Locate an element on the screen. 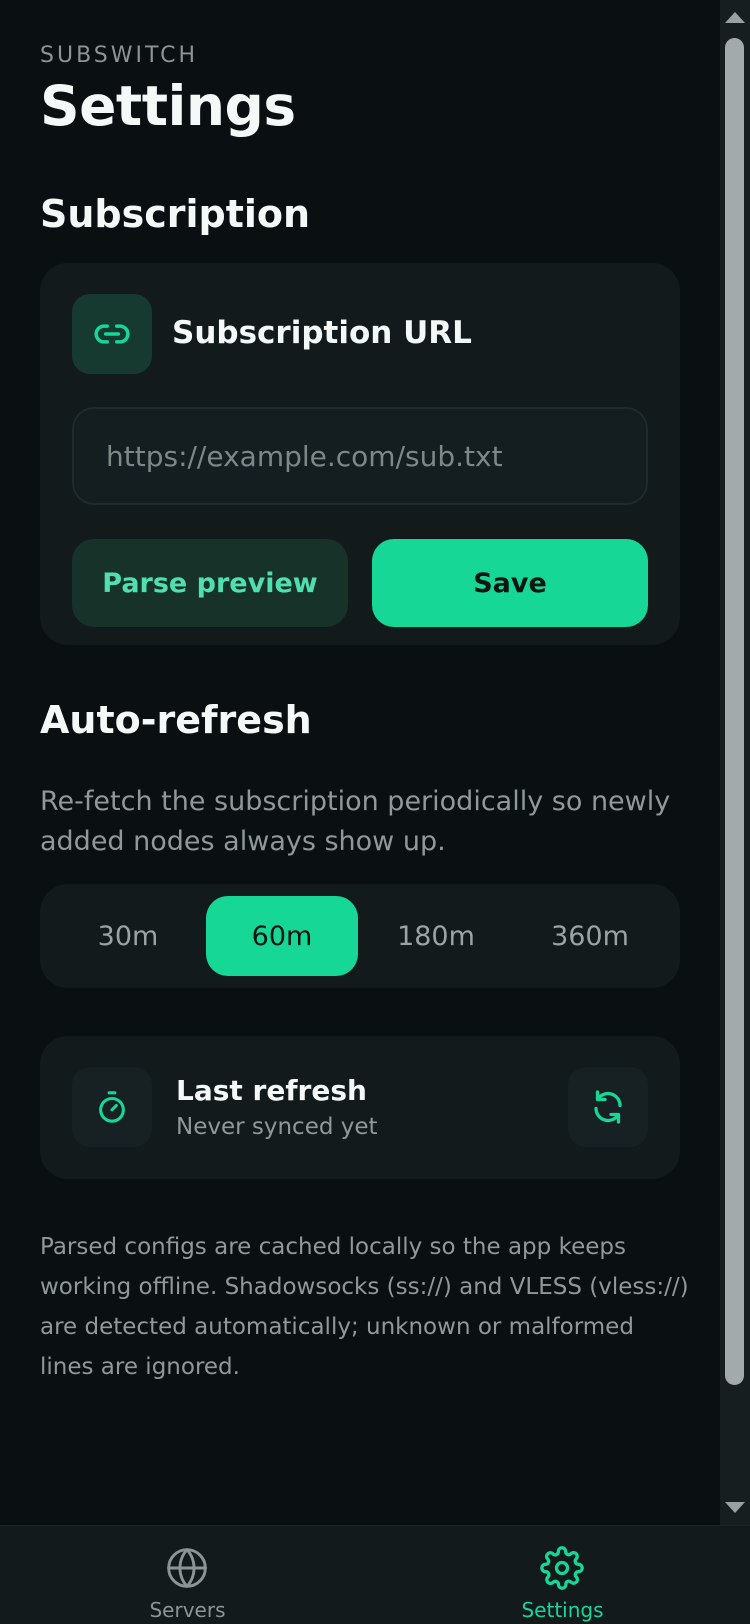 The height and width of the screenshot is (1624, 750). interval-option-180m: 180m is located at coordinates (436, 936).